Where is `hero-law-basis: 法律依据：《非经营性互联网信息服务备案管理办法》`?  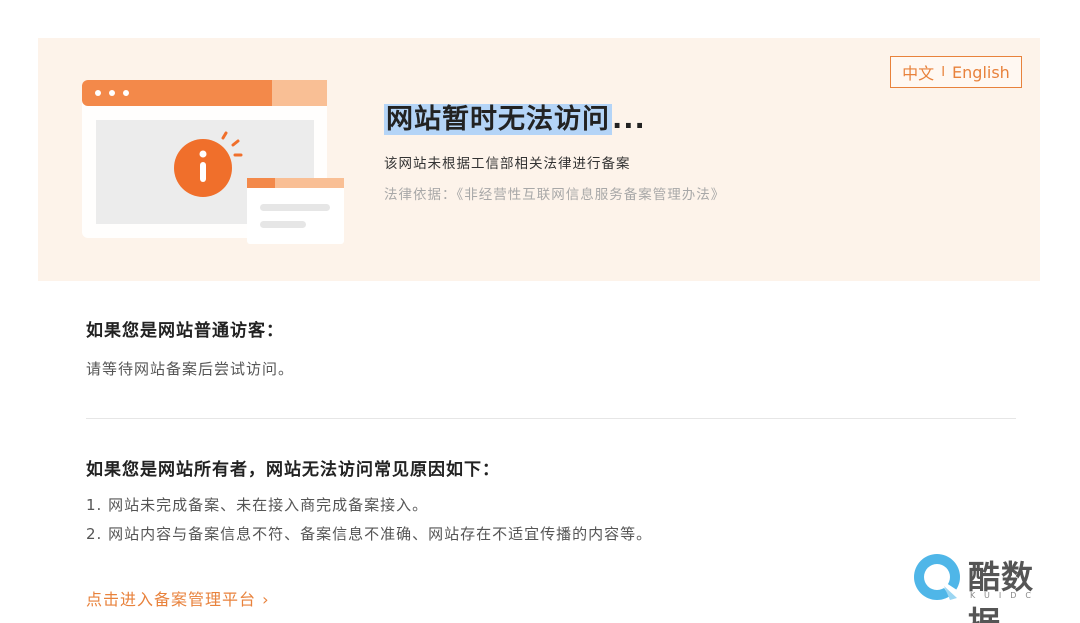
hero-law-basis: 法律依据：《非经营性互联网信息服务备案管理办法》 is located at coordinates (555, 195).